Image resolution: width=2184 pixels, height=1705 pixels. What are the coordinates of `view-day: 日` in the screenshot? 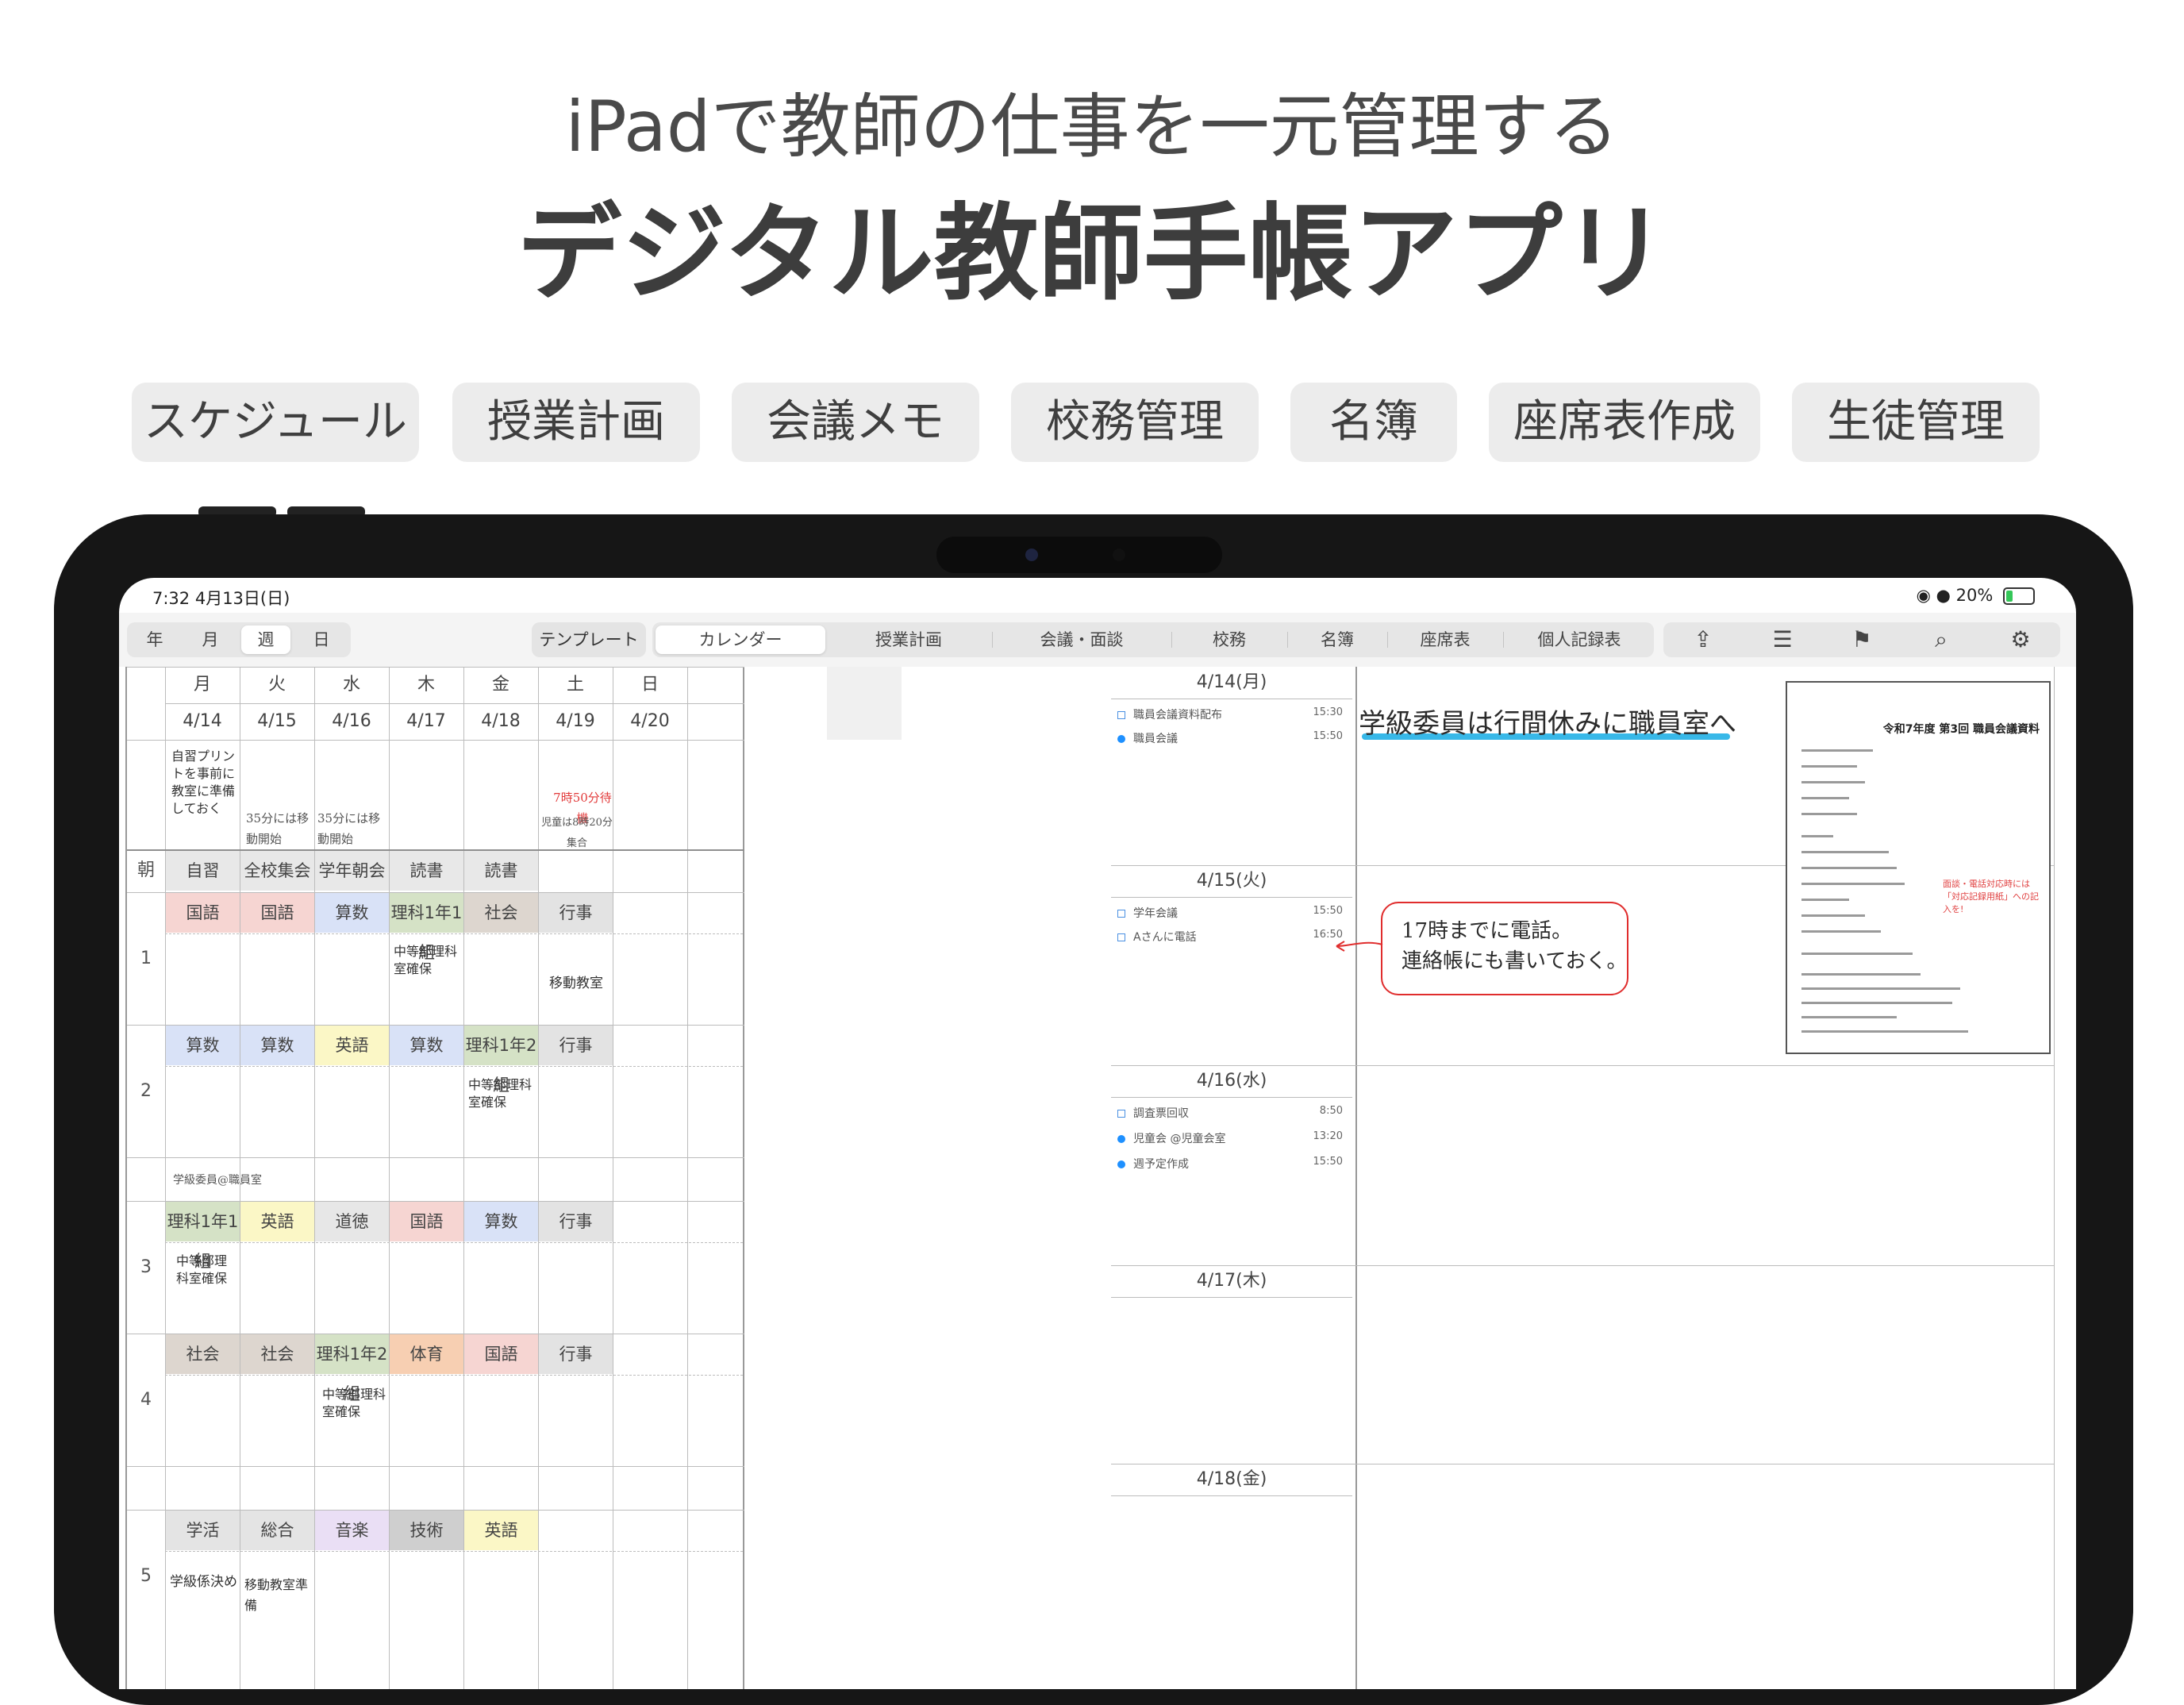 It's located at (321, 639).